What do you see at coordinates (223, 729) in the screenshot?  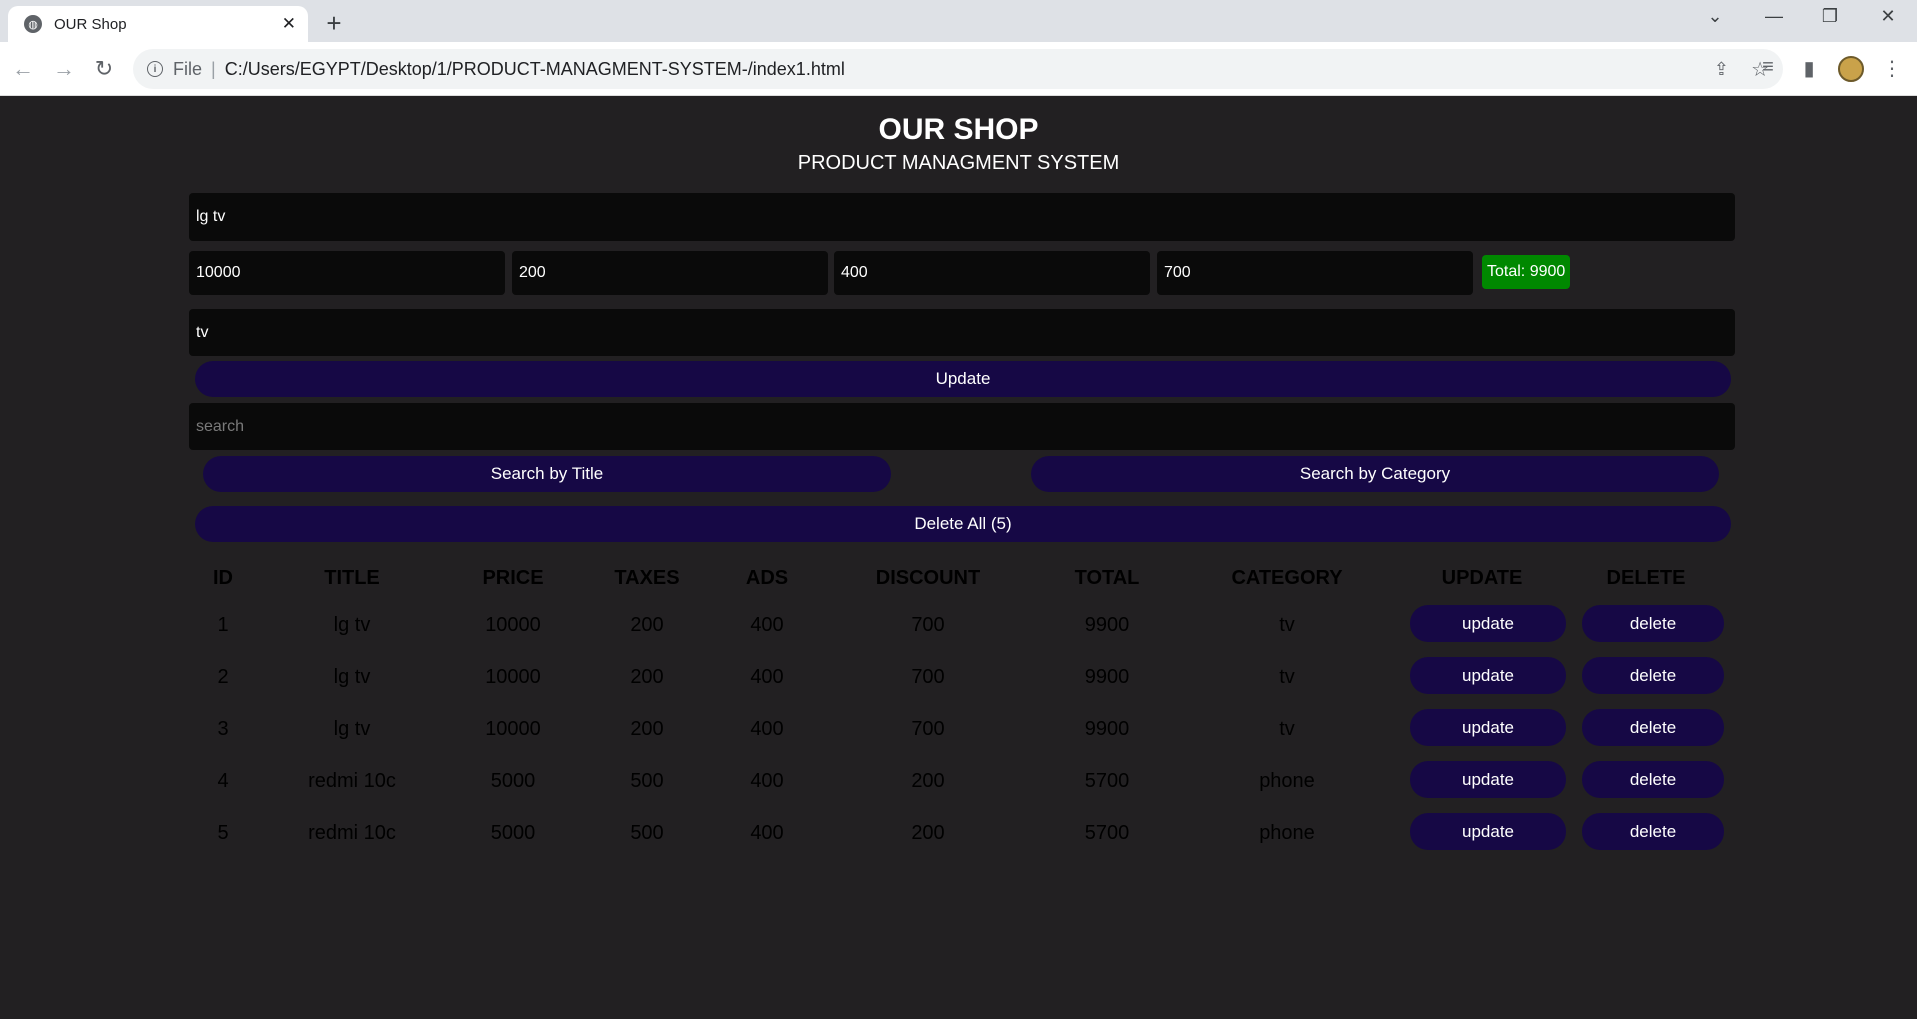 I see `cell-id: 3` at bounding box center [223, 729].